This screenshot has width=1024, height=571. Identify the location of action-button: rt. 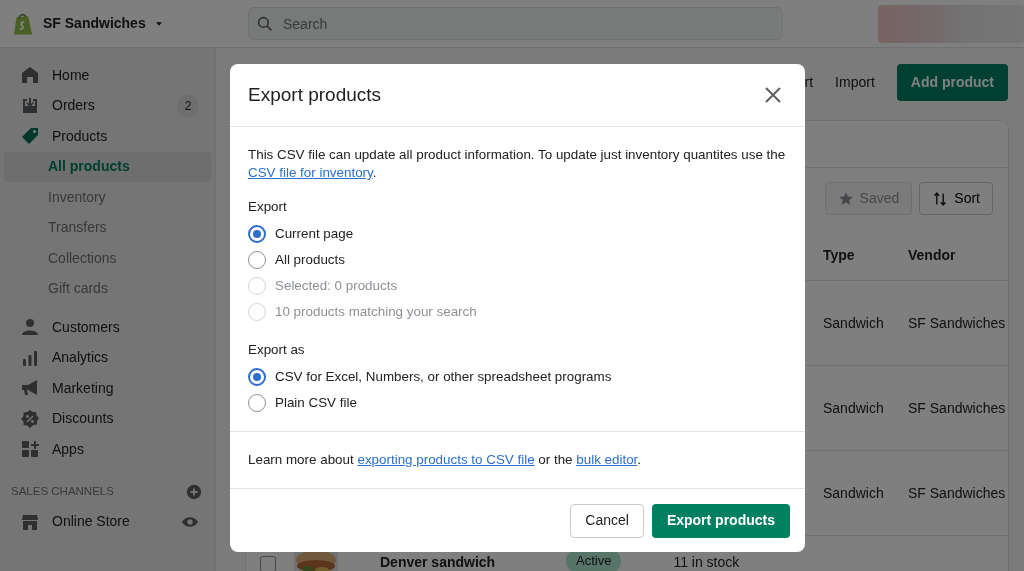
(809, 82).